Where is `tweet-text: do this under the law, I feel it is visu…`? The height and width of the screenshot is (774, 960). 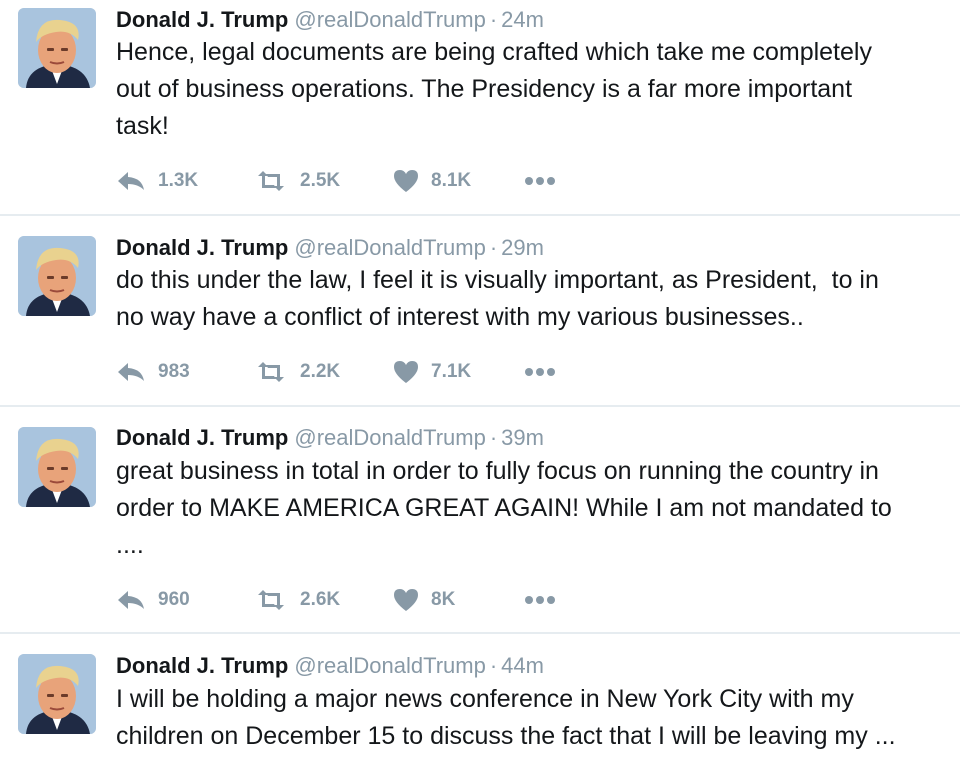
tweet-text: do this under the law, I feel it is visu… is located at coordinates (497, 298).